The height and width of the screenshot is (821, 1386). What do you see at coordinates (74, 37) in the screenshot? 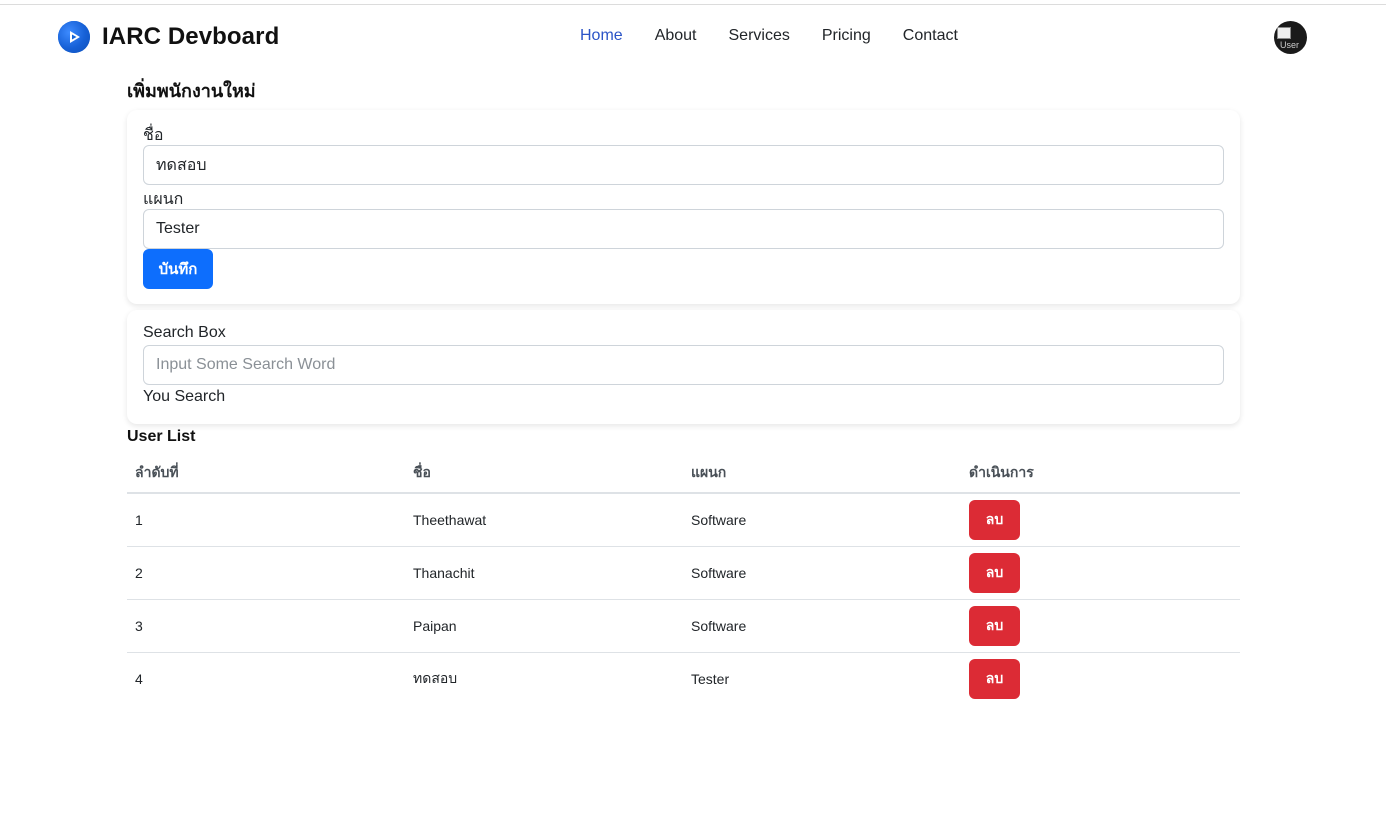
I see `play-circle-icon` at bounding box center [74, 37].